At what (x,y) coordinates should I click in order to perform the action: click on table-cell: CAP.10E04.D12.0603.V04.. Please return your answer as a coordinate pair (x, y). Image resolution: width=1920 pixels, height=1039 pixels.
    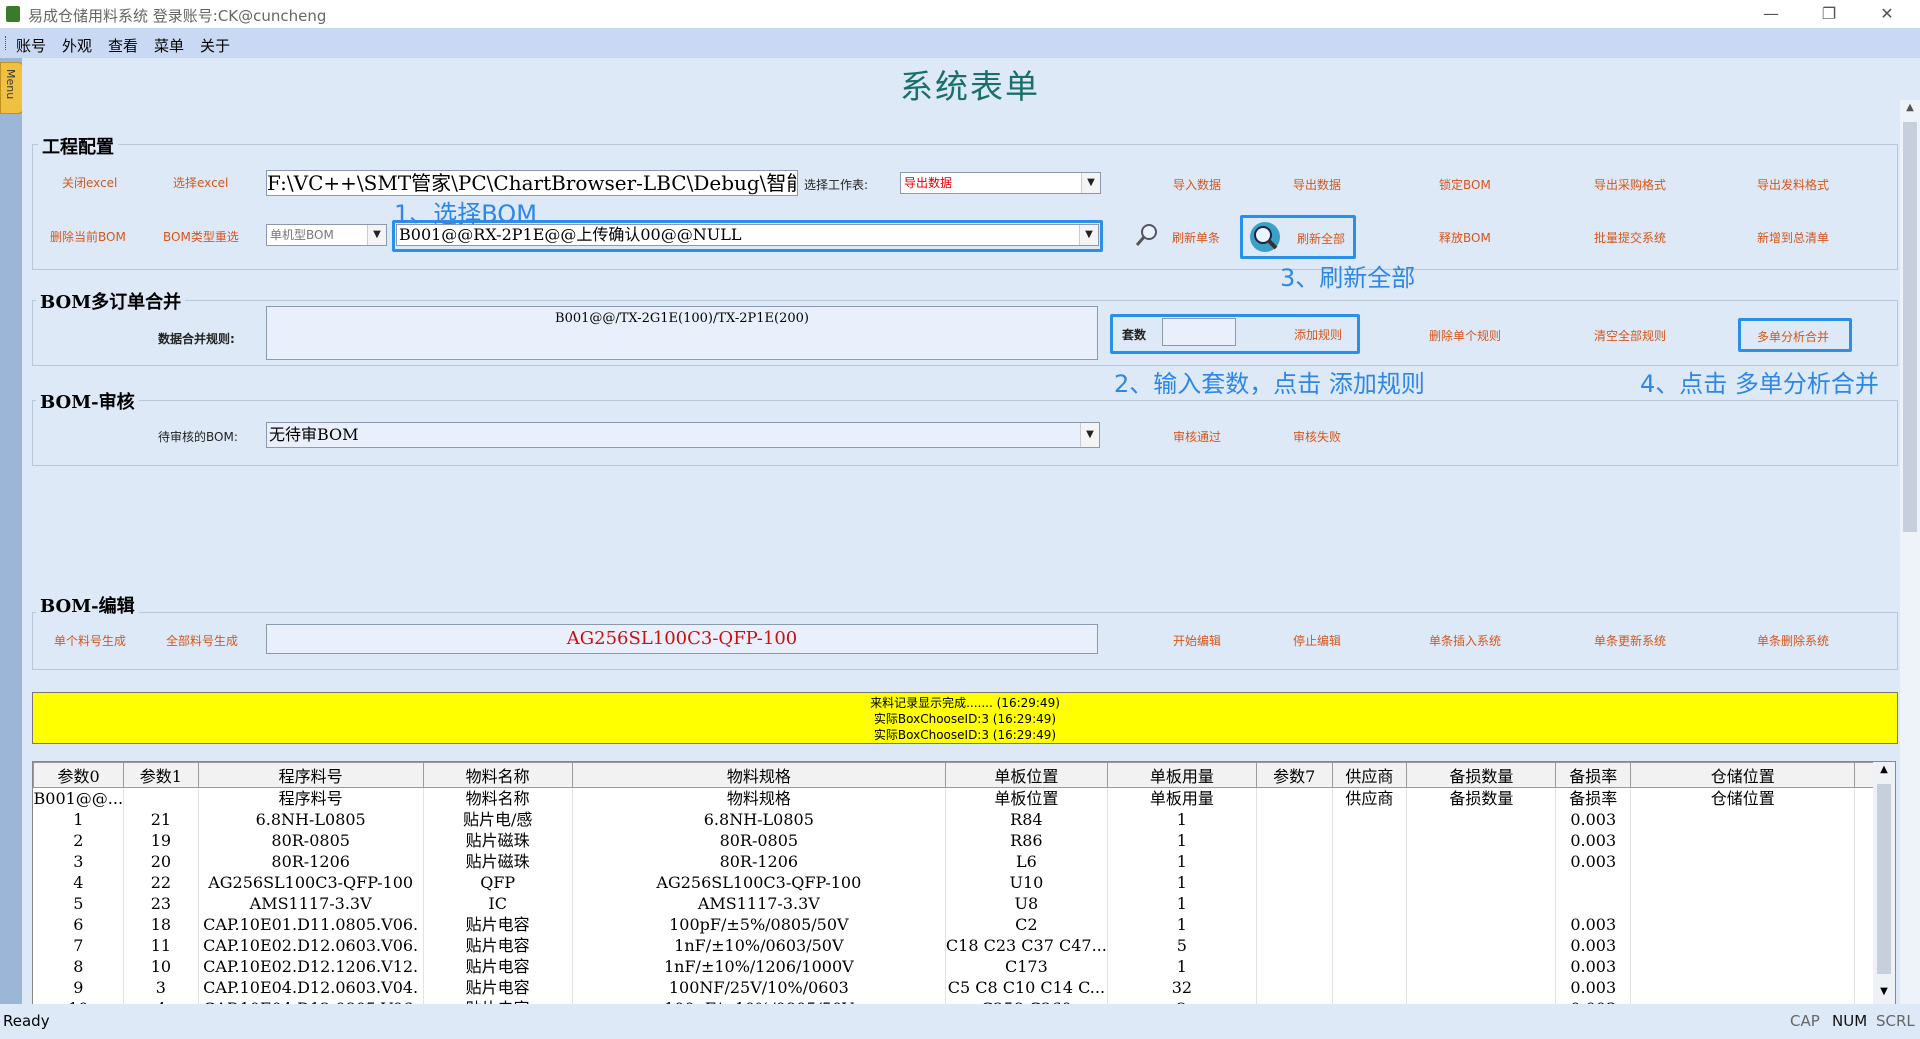
    Looking at the image, I should click on (311, 987).